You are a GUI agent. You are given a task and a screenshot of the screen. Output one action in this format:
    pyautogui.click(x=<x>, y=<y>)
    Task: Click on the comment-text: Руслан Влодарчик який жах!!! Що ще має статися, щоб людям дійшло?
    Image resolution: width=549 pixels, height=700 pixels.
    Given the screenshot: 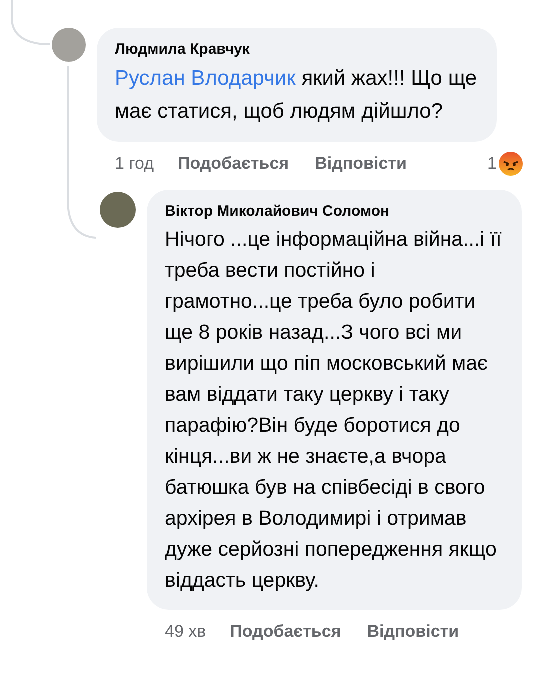 What is the action you would take?
    pyautogui.click(x=296, y=95)
    